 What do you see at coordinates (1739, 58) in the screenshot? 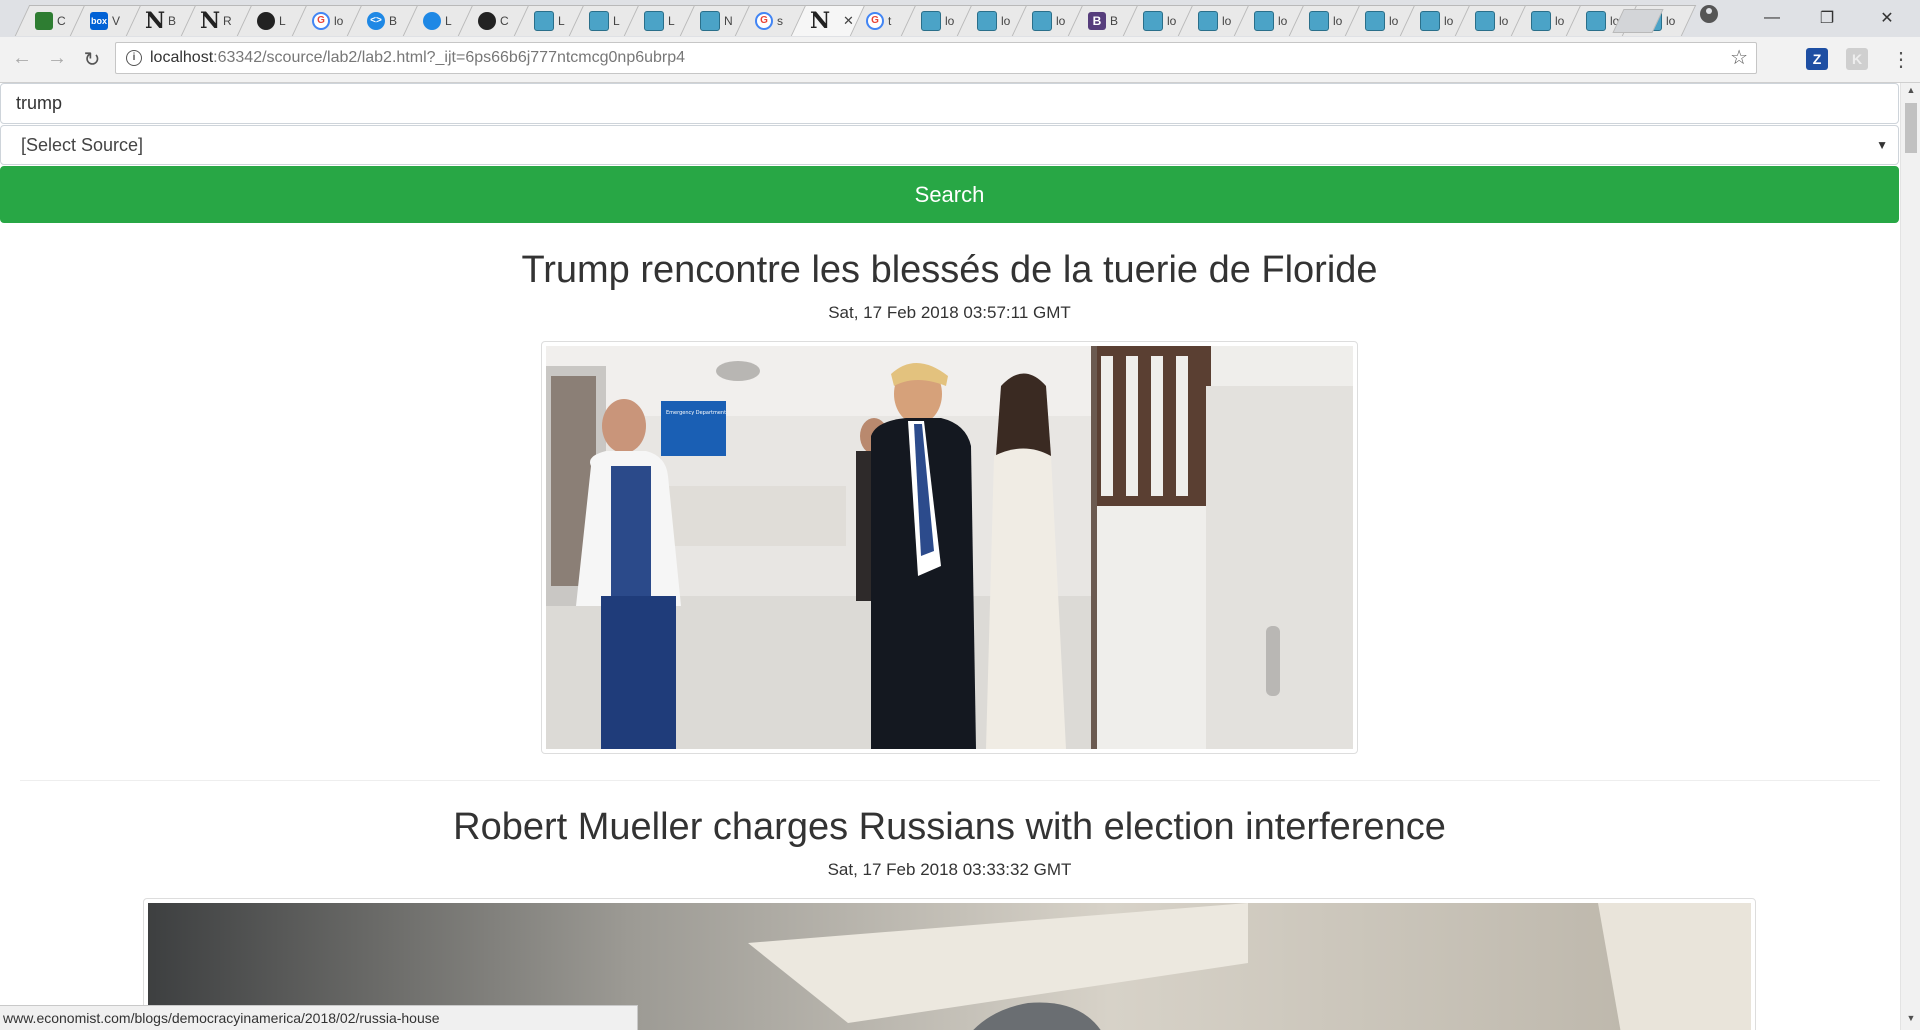
I see `bookmark-star-icon: ☆` at bounding box center [1739, 58].